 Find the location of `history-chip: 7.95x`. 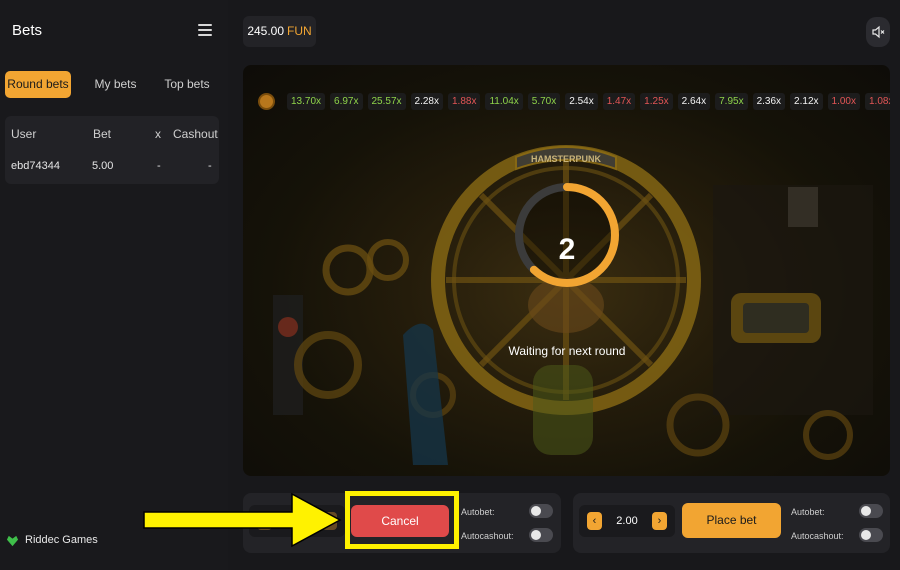

history-chip: 7.95x is located at coordinates (731, 101).